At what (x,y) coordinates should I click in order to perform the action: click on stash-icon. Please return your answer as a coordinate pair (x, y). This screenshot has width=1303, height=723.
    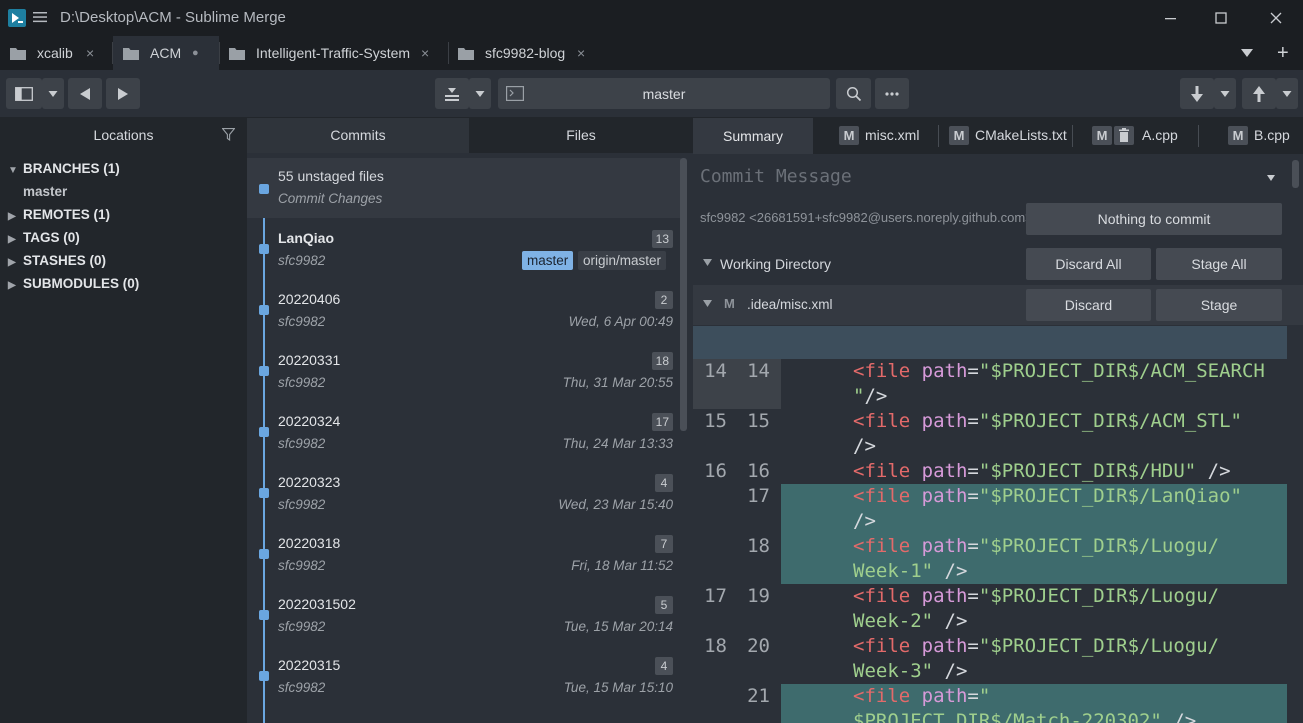
    Looking at the image, I should click on (452, 94).